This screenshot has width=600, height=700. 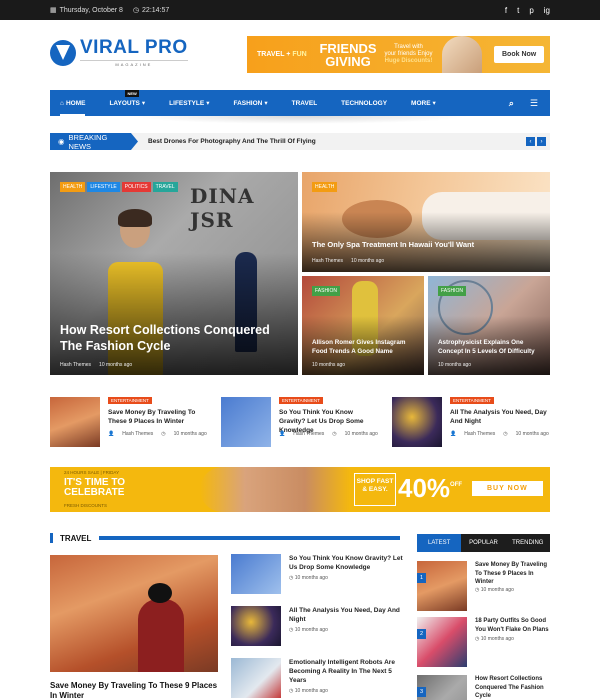 What do you see at coordinates (75, 365) in the screenshot?
I see `author: Hash Themes` at bounding box center [75, 365].